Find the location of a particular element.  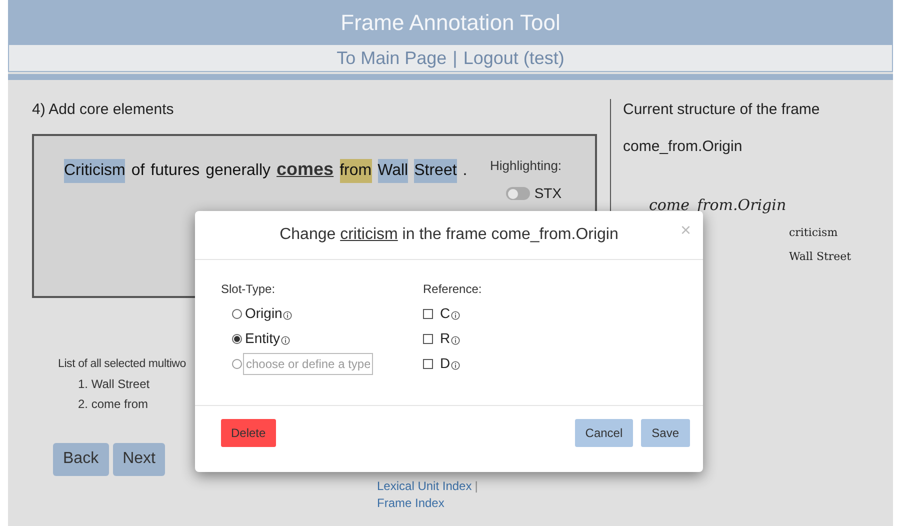

field-label: Reference: is located at coordinates (453, 289).